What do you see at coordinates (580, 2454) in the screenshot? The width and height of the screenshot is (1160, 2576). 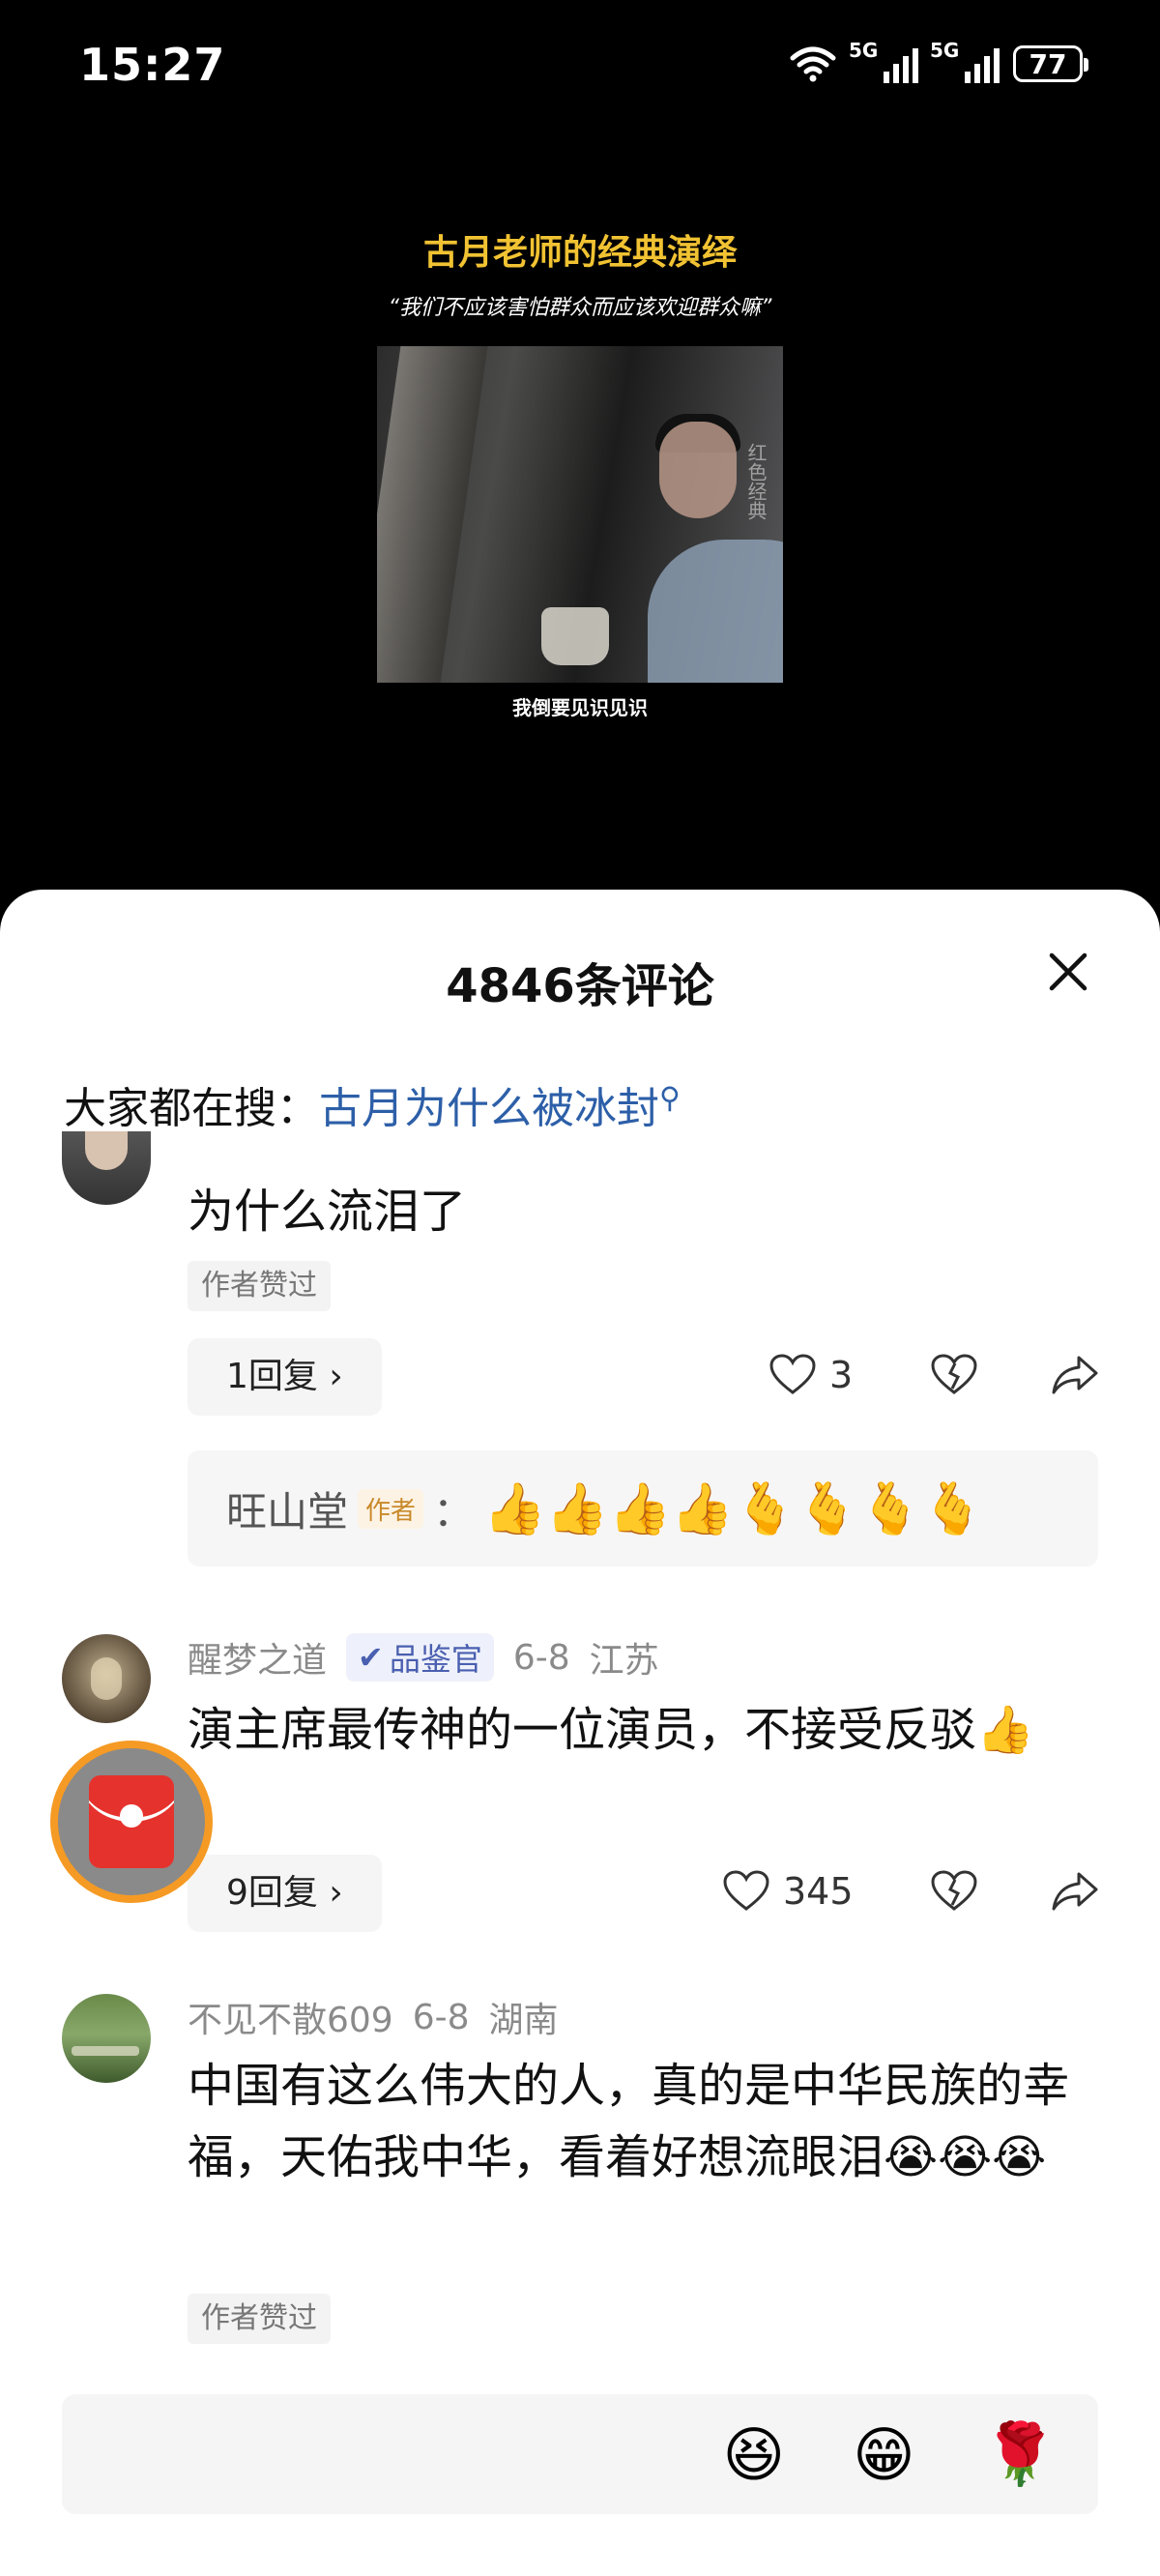 I see `comment-input-bar: 😆 😁 🌹` at bounding box center [580, 2454].